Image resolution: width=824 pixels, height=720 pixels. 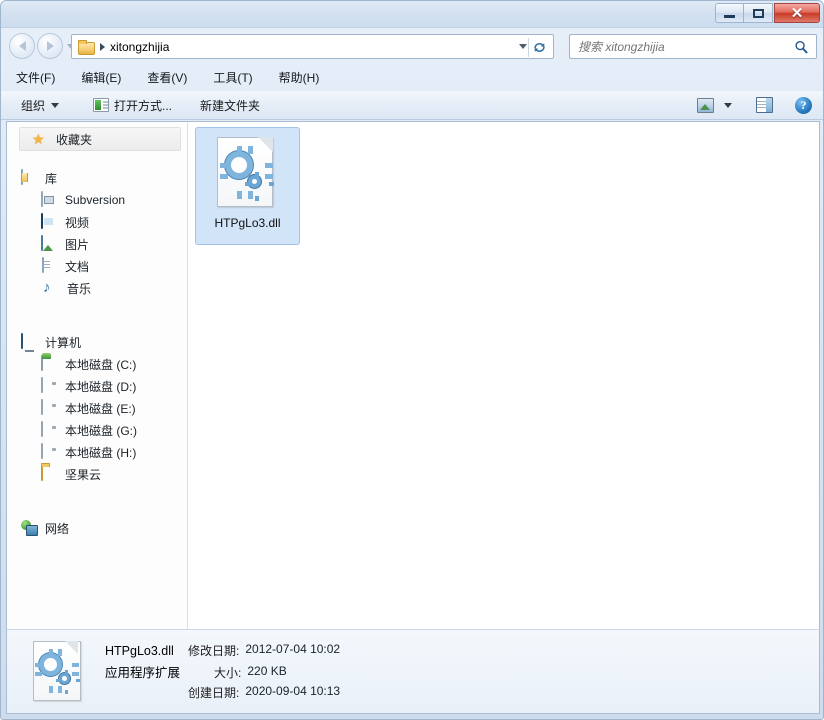 I want to click on address-bar: xitongzhijia, so click(x=312, y=46).